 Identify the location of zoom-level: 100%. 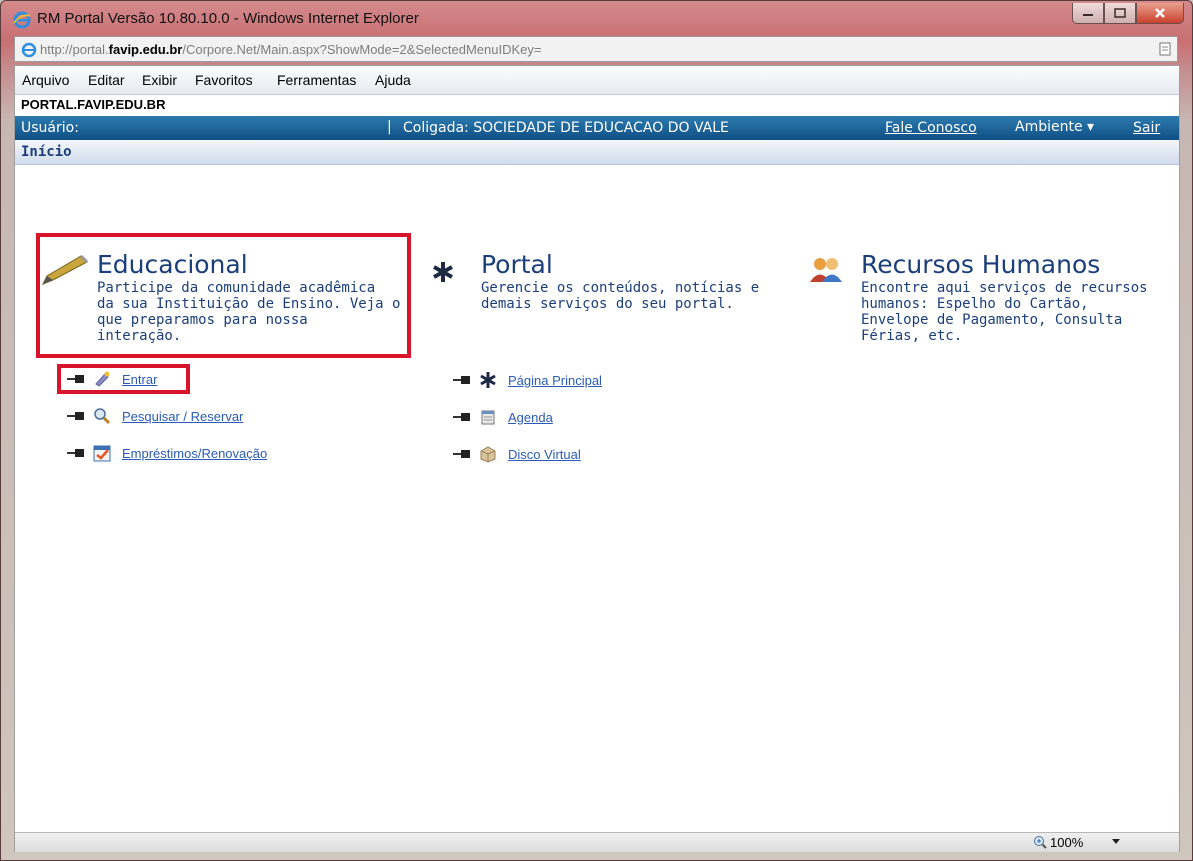
(1066, 842).